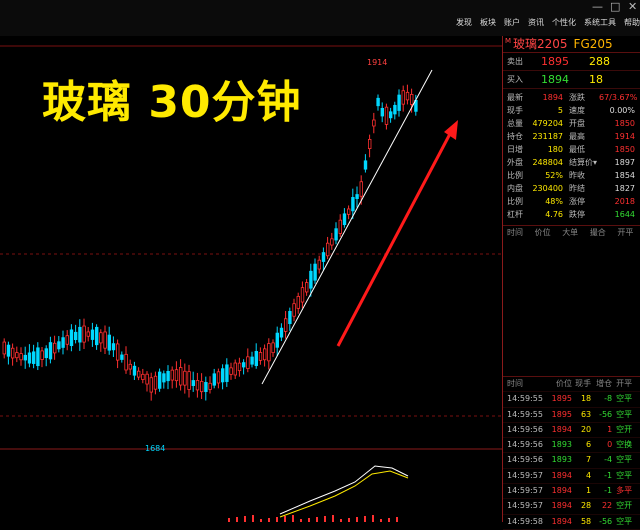  I want to click on tick-header-cell: 增仓, so click(604, 383).